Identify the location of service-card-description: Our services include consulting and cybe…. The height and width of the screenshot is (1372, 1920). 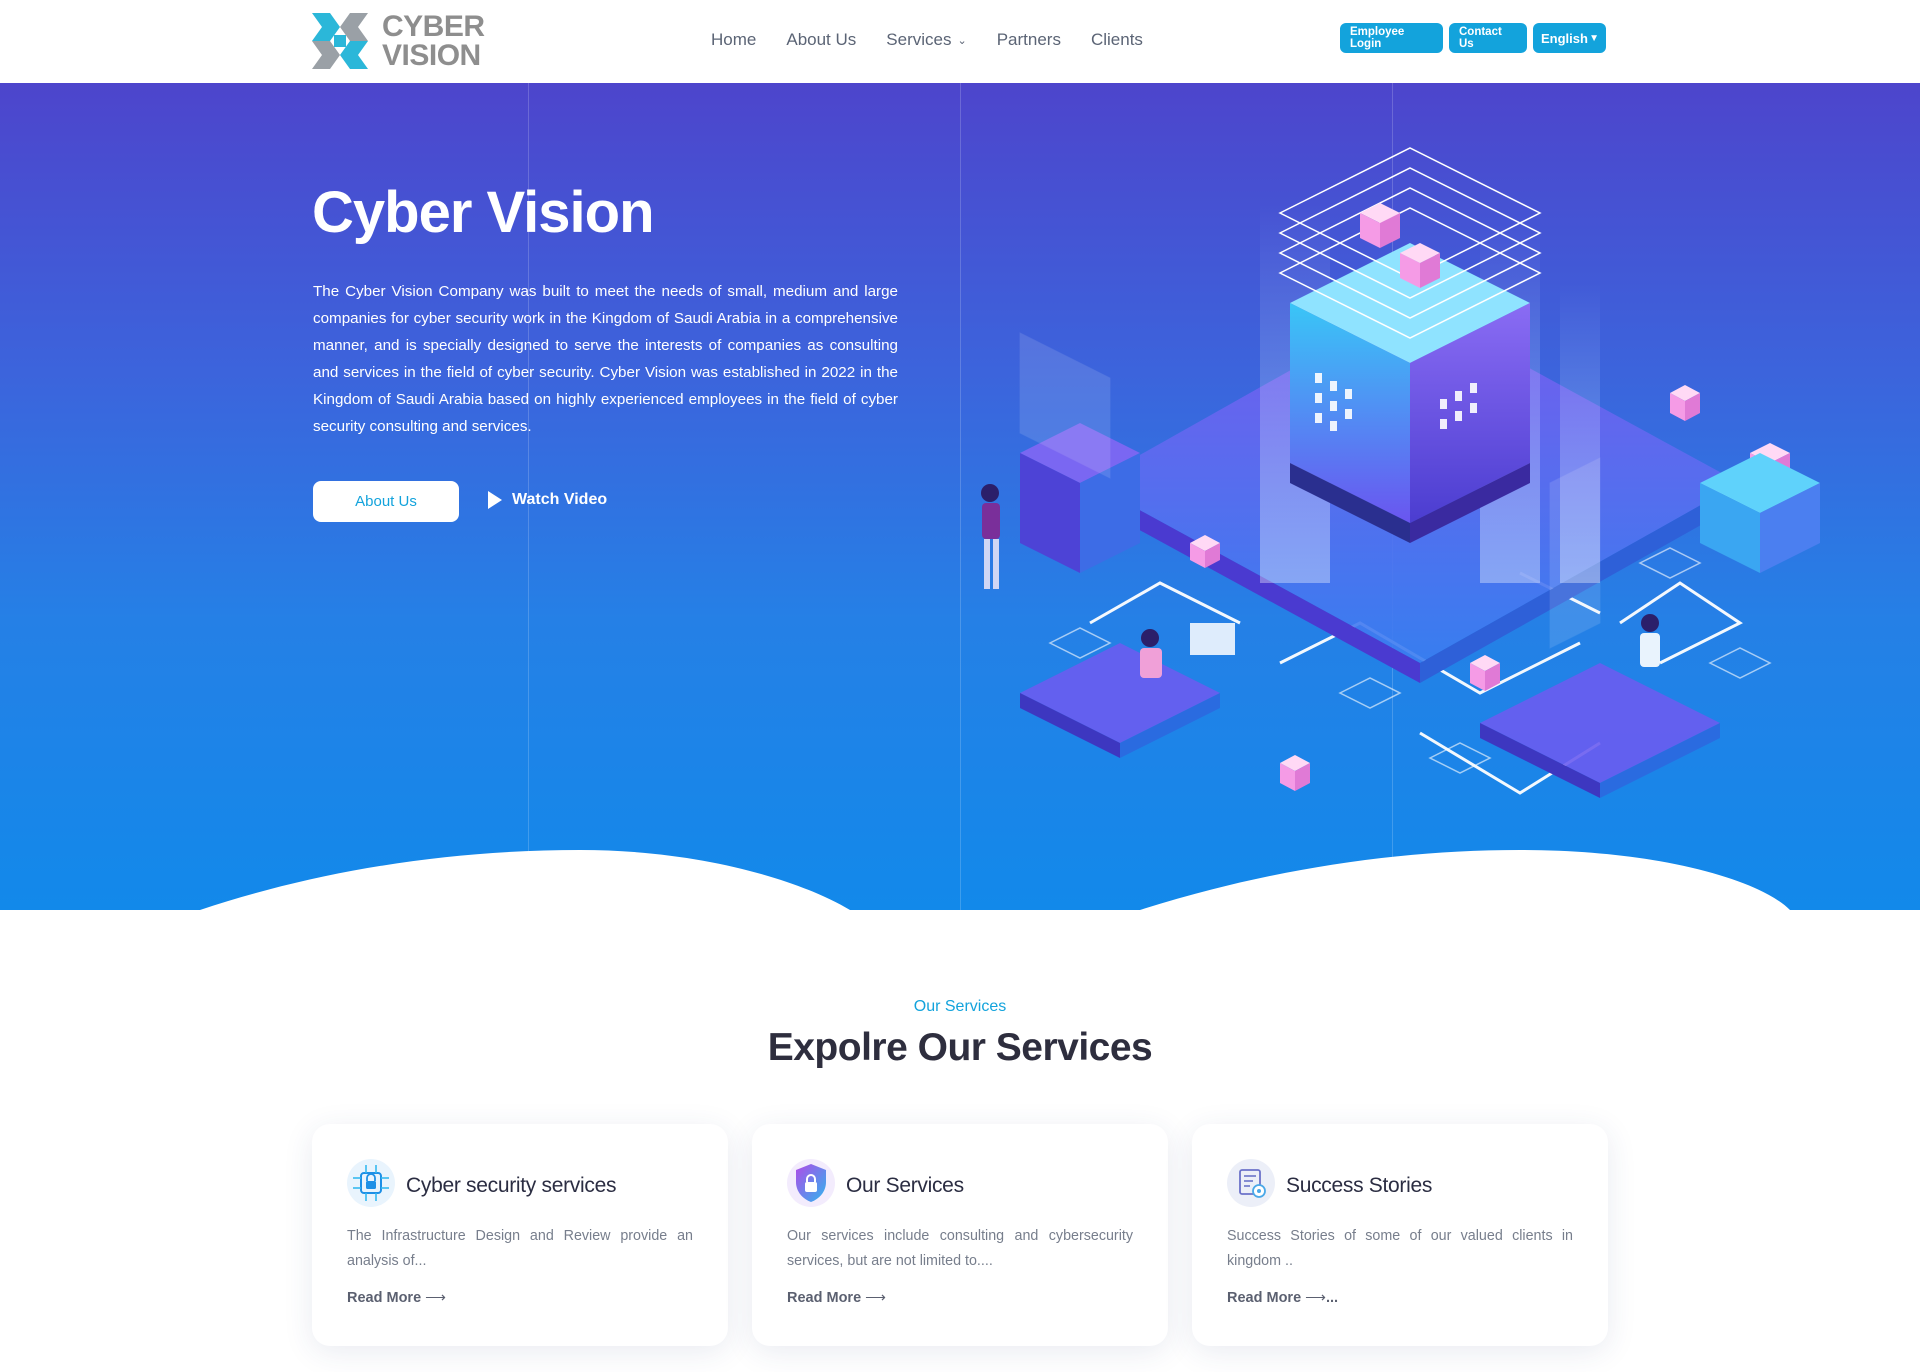
(960, 1248).